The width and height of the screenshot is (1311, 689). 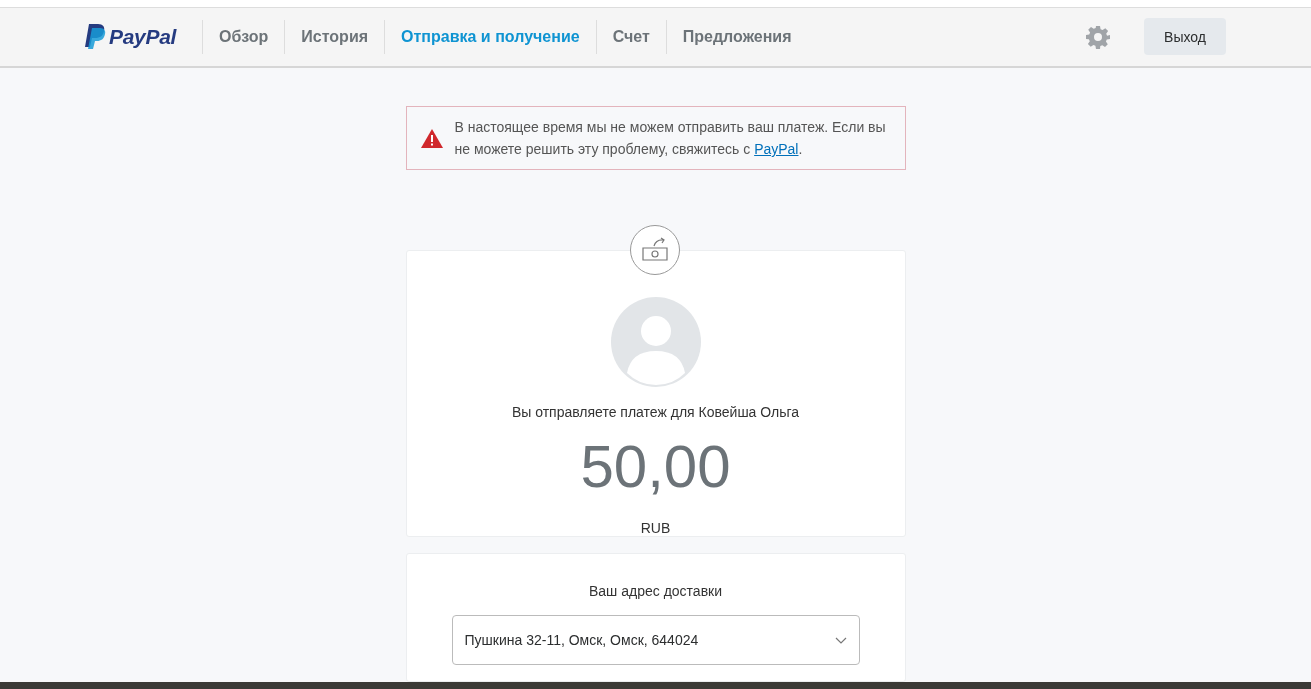 What do you see at coordinates (655, 591) in the screenshot?
I see `shipping-label: Ваш адрес доставки` at bounding box center [655, 591].